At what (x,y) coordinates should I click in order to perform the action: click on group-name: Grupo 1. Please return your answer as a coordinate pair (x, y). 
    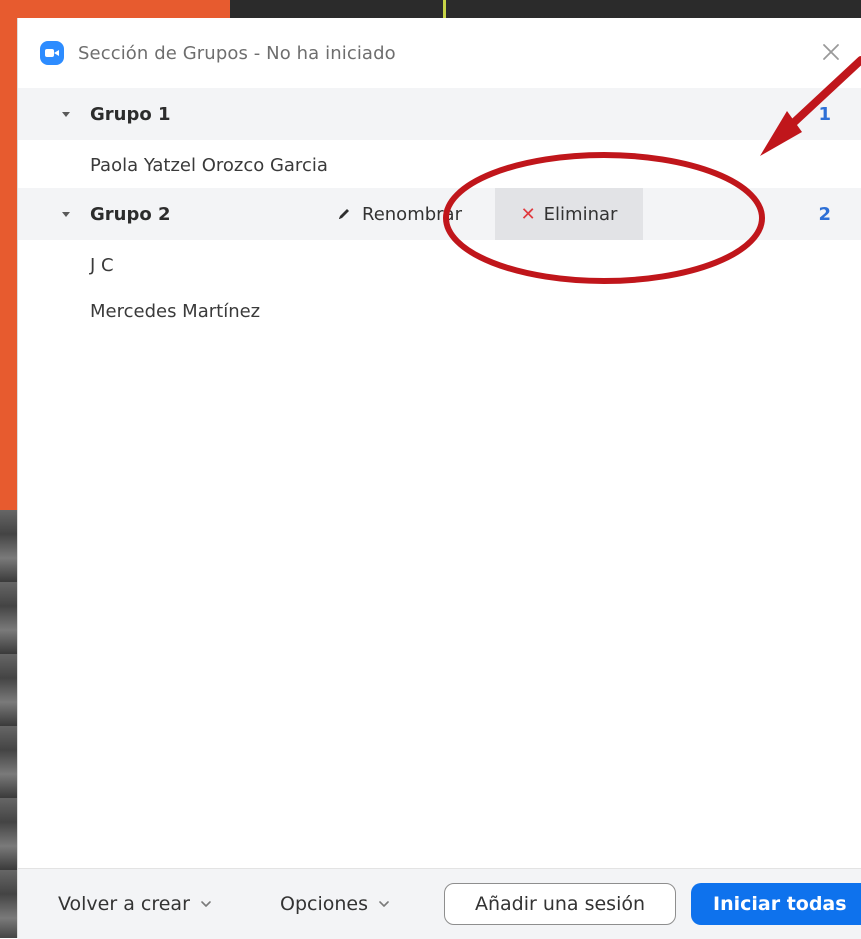
    Looking at the image, I should click on (130, 114).